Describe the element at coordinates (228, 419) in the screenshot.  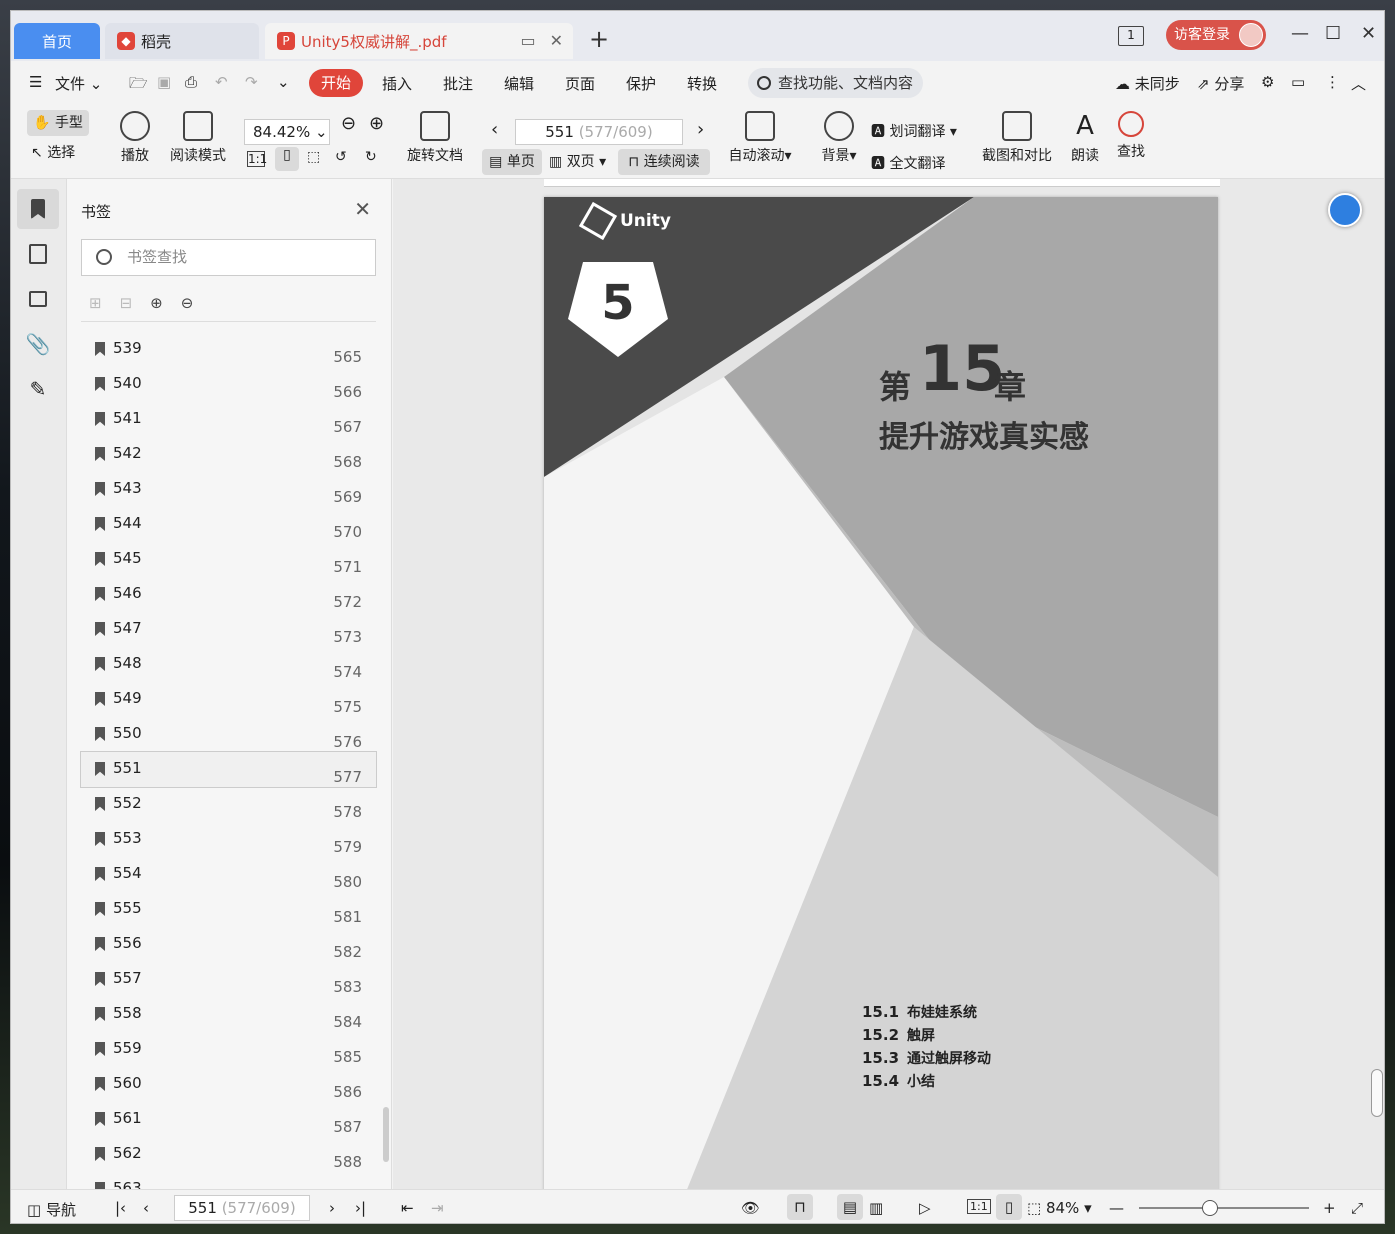
I see `bookmark-item: 541 567` at that location.